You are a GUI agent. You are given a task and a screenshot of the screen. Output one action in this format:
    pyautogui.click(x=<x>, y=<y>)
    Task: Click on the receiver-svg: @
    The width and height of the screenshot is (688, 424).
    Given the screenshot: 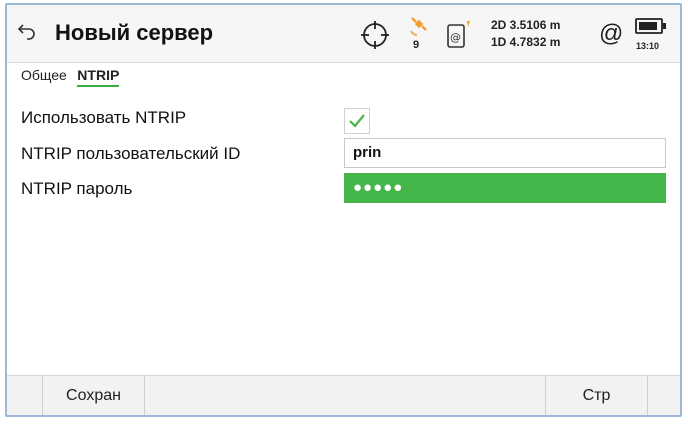 What is the action you would take?
    pyautogui.click(x=458, y=34)
    